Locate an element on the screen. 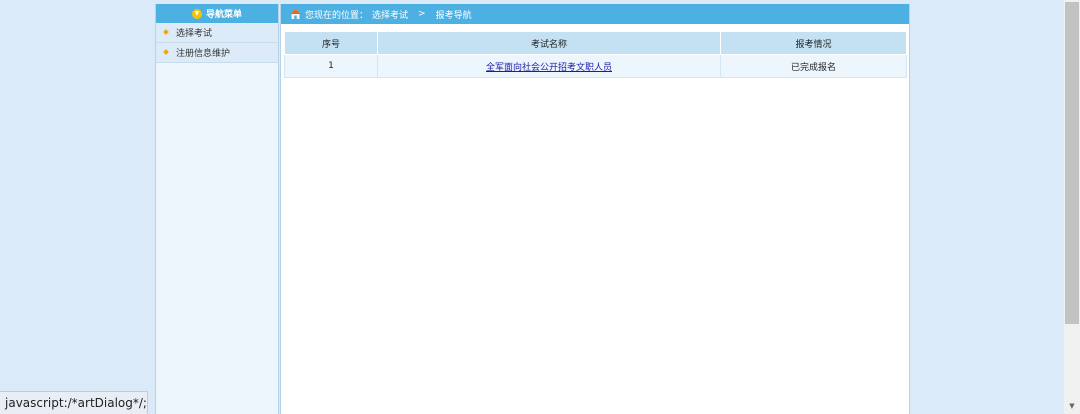 The height and width of the screenshot is (414, 1080). column-header-status: 报考情况 is located at coordinates (813, 43).